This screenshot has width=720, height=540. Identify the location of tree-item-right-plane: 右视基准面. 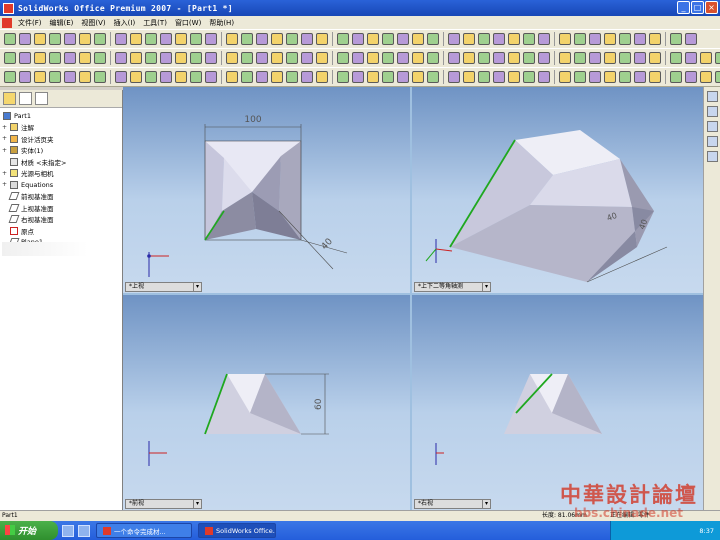
(61, 220).